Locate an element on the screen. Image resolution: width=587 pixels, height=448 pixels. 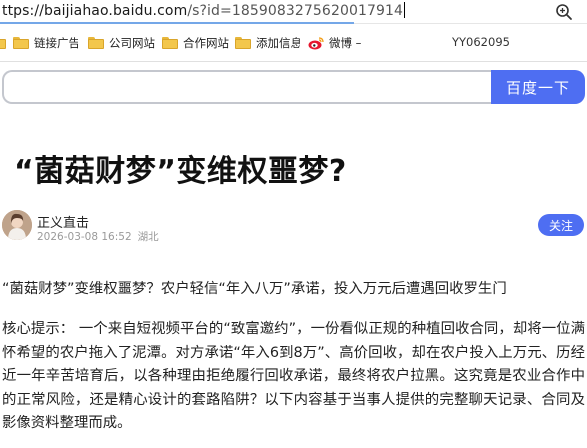
bookmark-label: 链接广告 is located at coordinates (56, 43).